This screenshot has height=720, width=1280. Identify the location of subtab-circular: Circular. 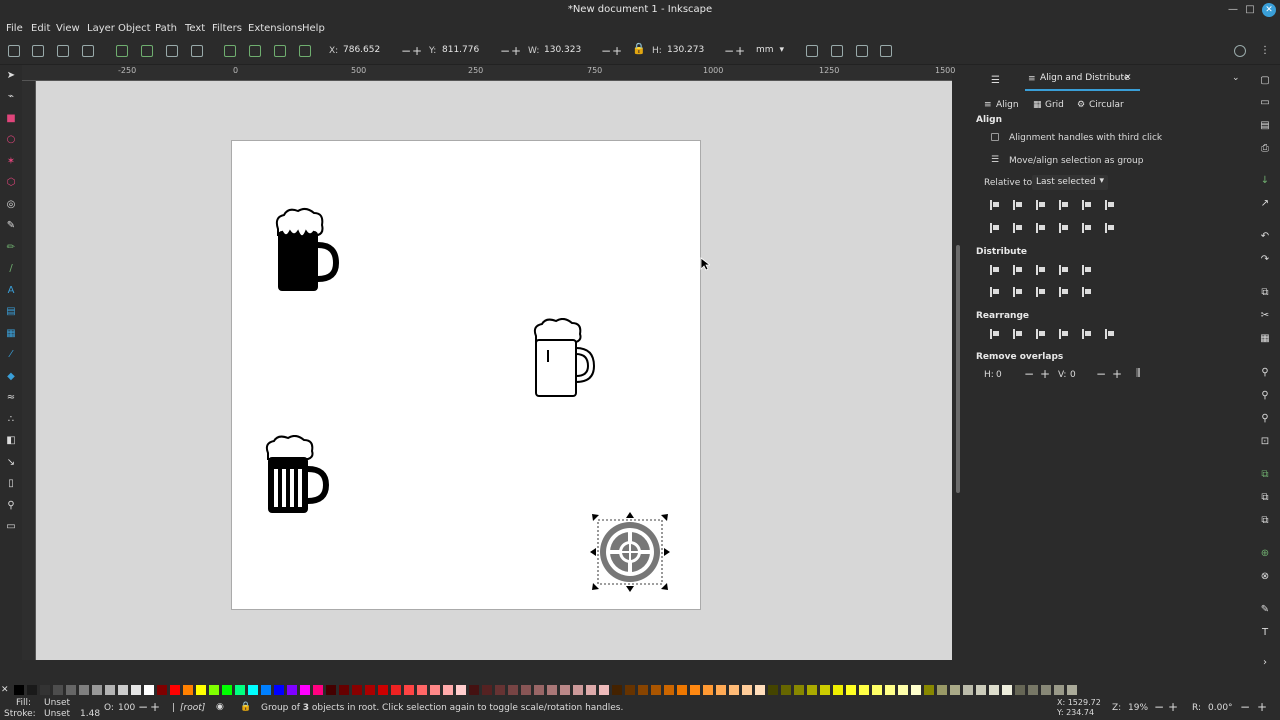
(1106, 105).